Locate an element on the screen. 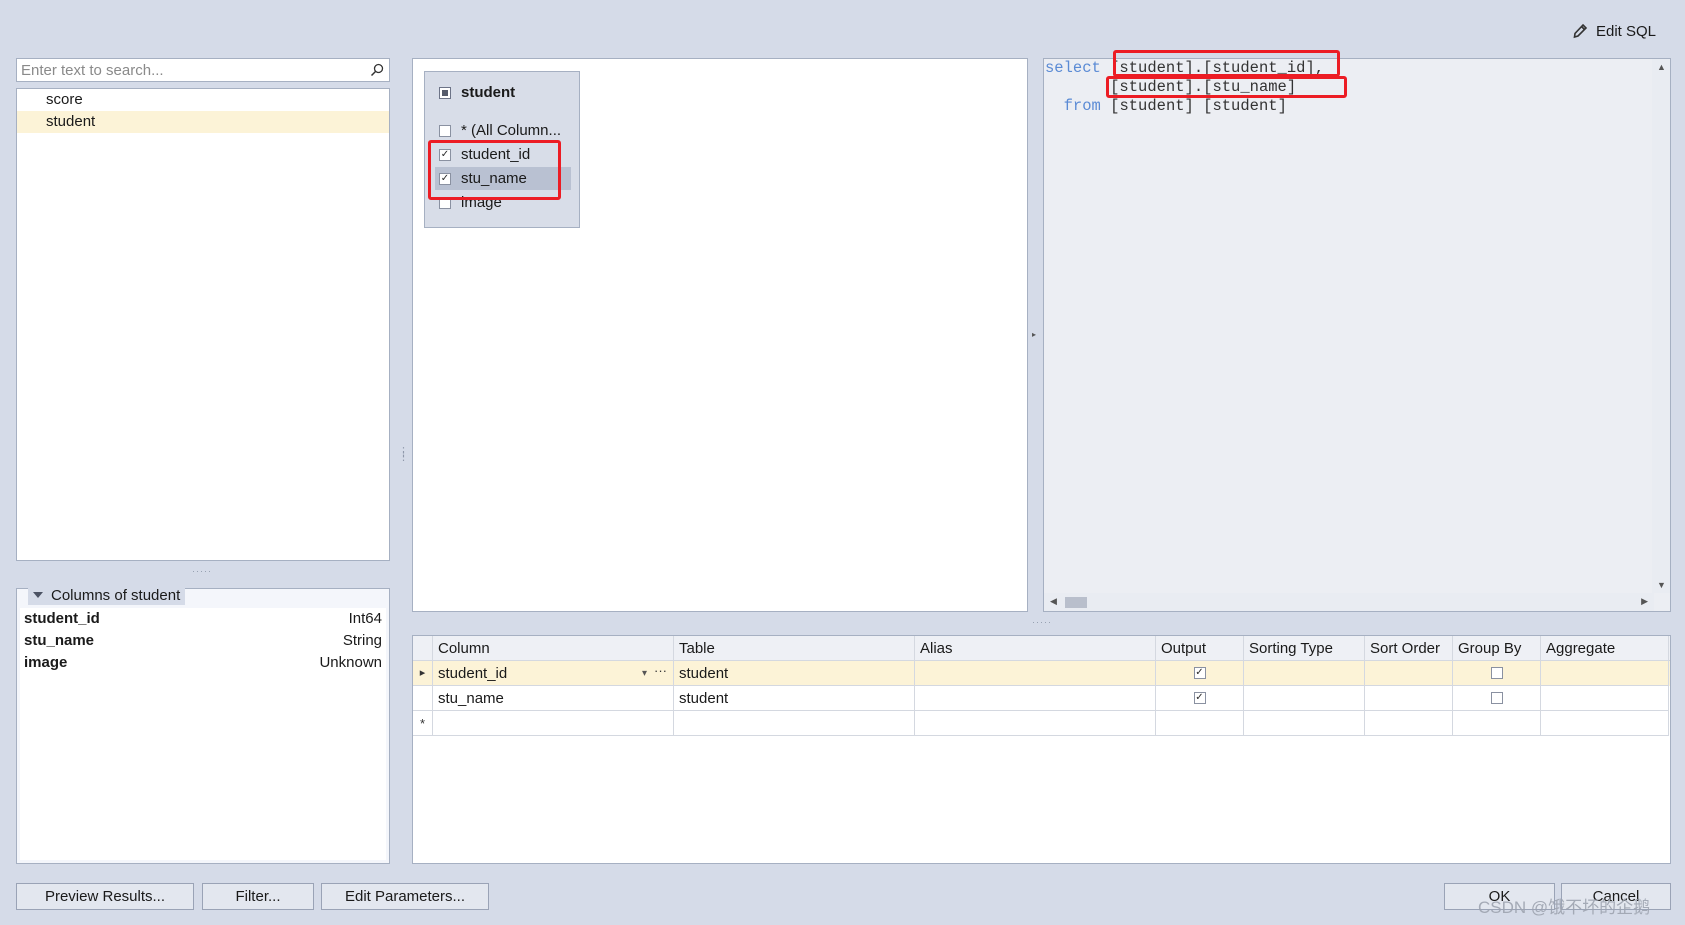 The height and width of the screenshot is (925, 1685). column-type: String is located at coordinates (362, 640).